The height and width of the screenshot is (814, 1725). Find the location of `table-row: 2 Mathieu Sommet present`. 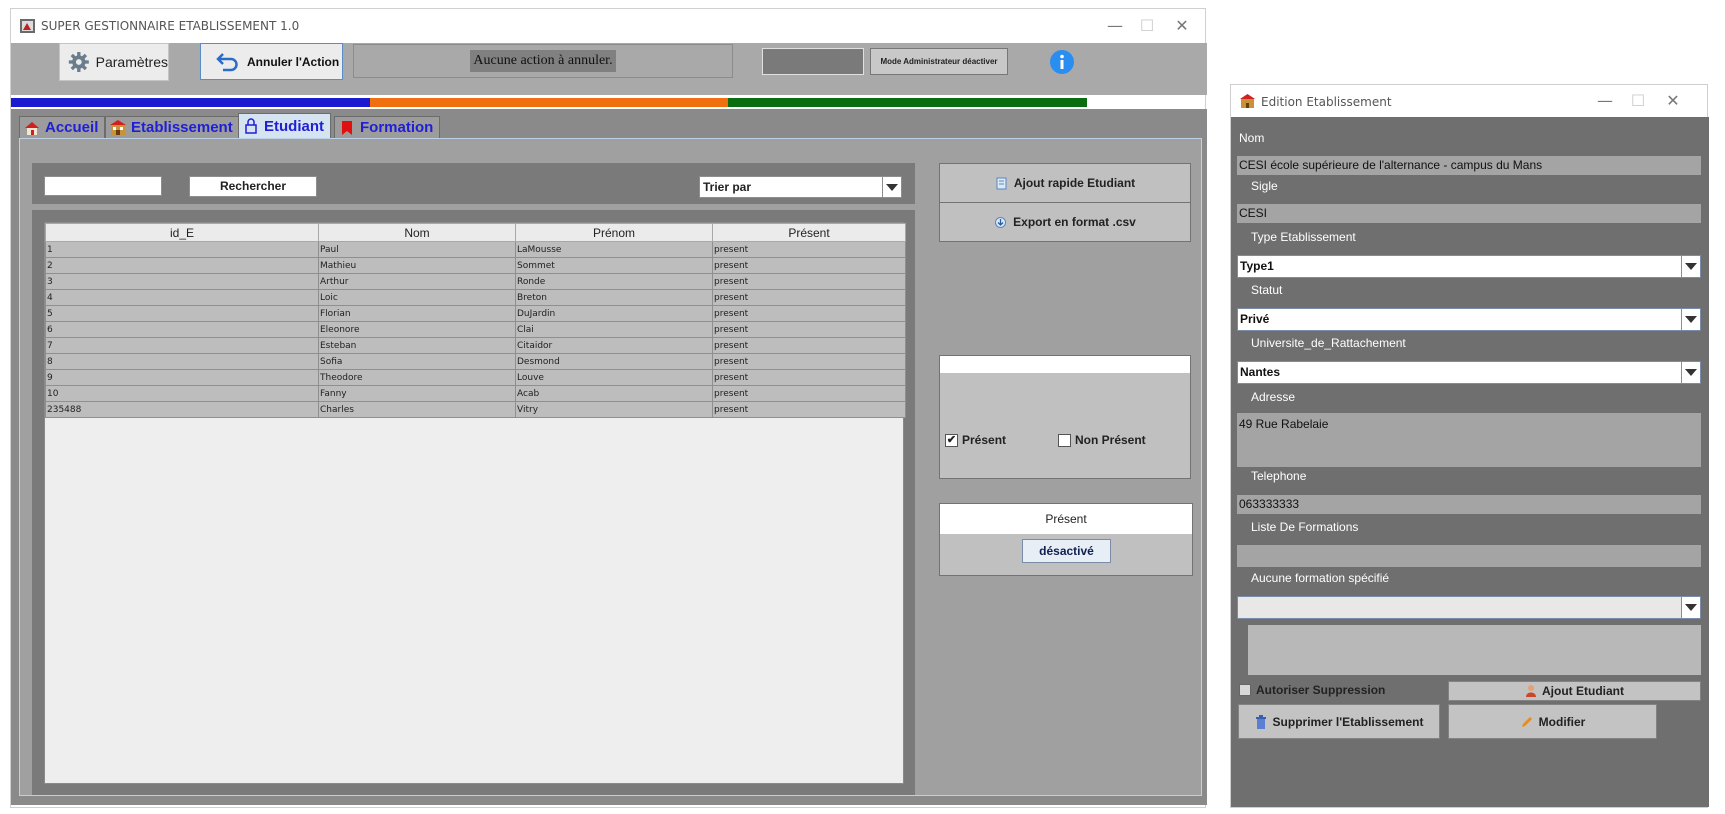

table-row: 2 Mathieu Sommet present is located at coordinates (475, 265).